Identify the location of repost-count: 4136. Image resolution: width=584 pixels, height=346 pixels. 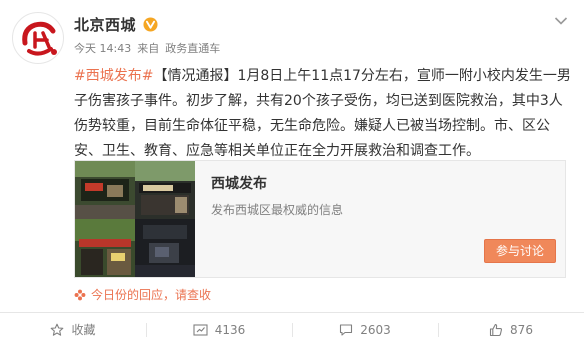
(230, 329).